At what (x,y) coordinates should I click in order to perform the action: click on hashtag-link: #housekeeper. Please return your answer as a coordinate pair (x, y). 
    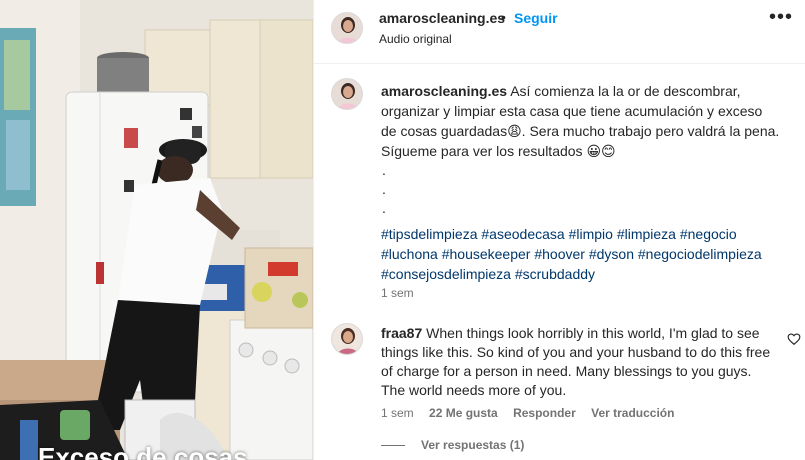
    Looking at the image, I should click on (486, 254).